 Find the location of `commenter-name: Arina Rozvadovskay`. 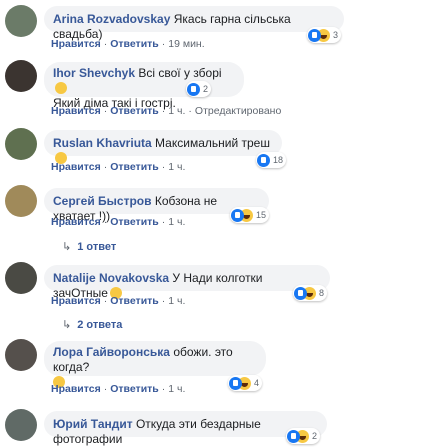

commenter-name: Arina Rozvadovskay is located at coordinates (111, 19).